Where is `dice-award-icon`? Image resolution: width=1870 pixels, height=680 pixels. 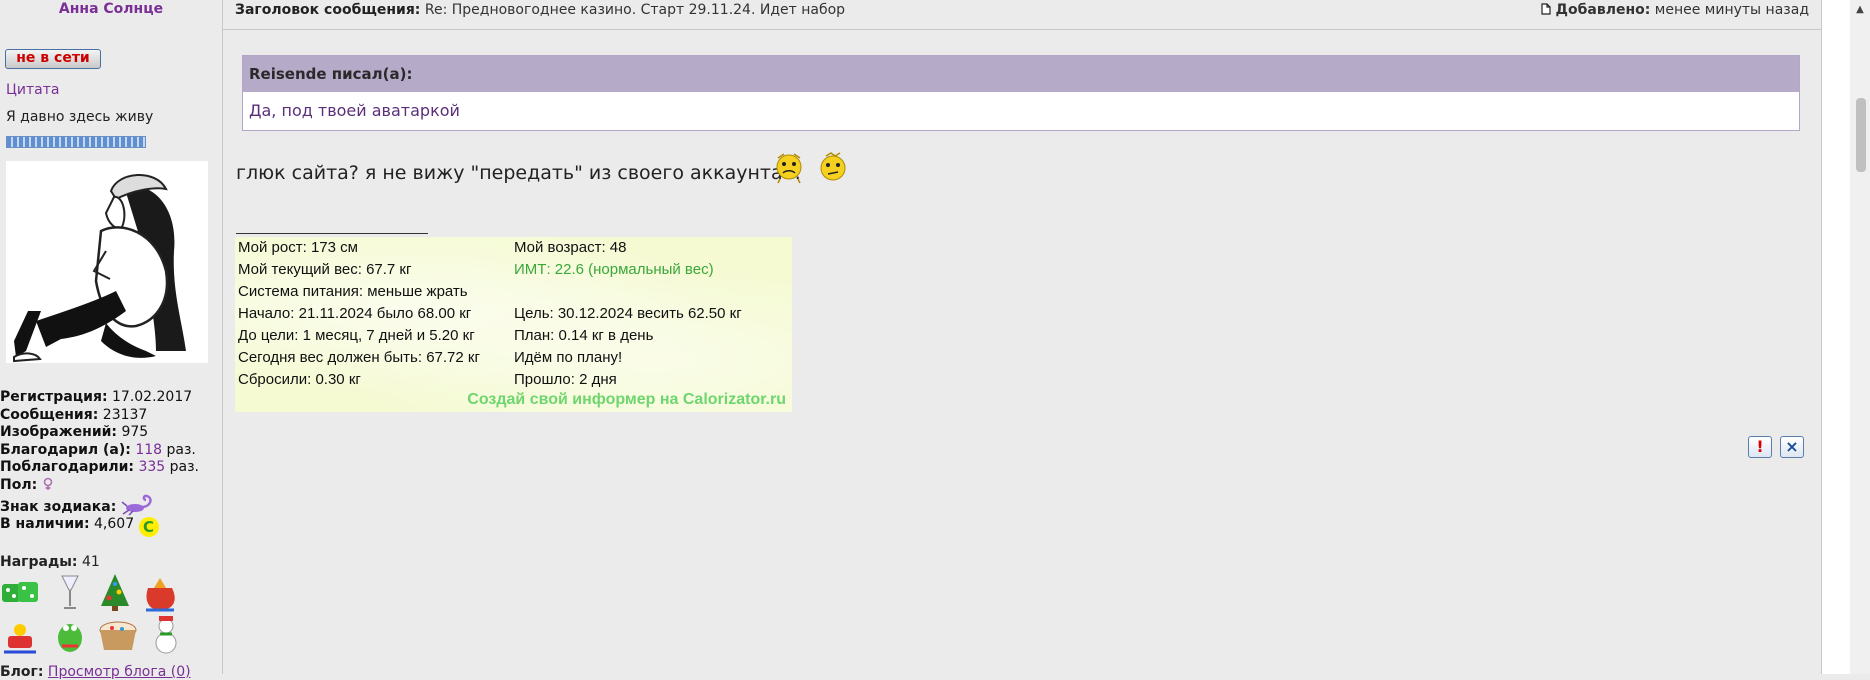
dice-award-icon is located at coordinates (20, 592).